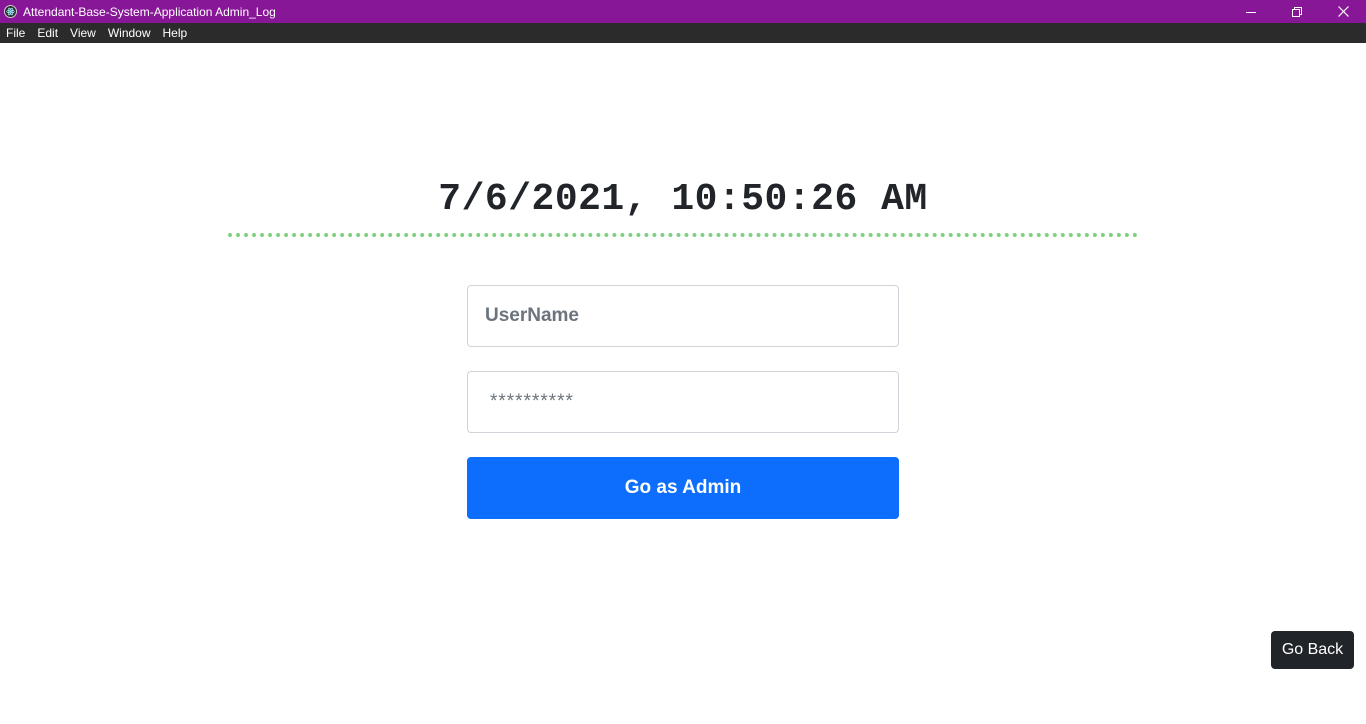  What do you see at coordinates (10, 11) in the screenshot?
I see `app-icon` at bounding box center [10, 11].